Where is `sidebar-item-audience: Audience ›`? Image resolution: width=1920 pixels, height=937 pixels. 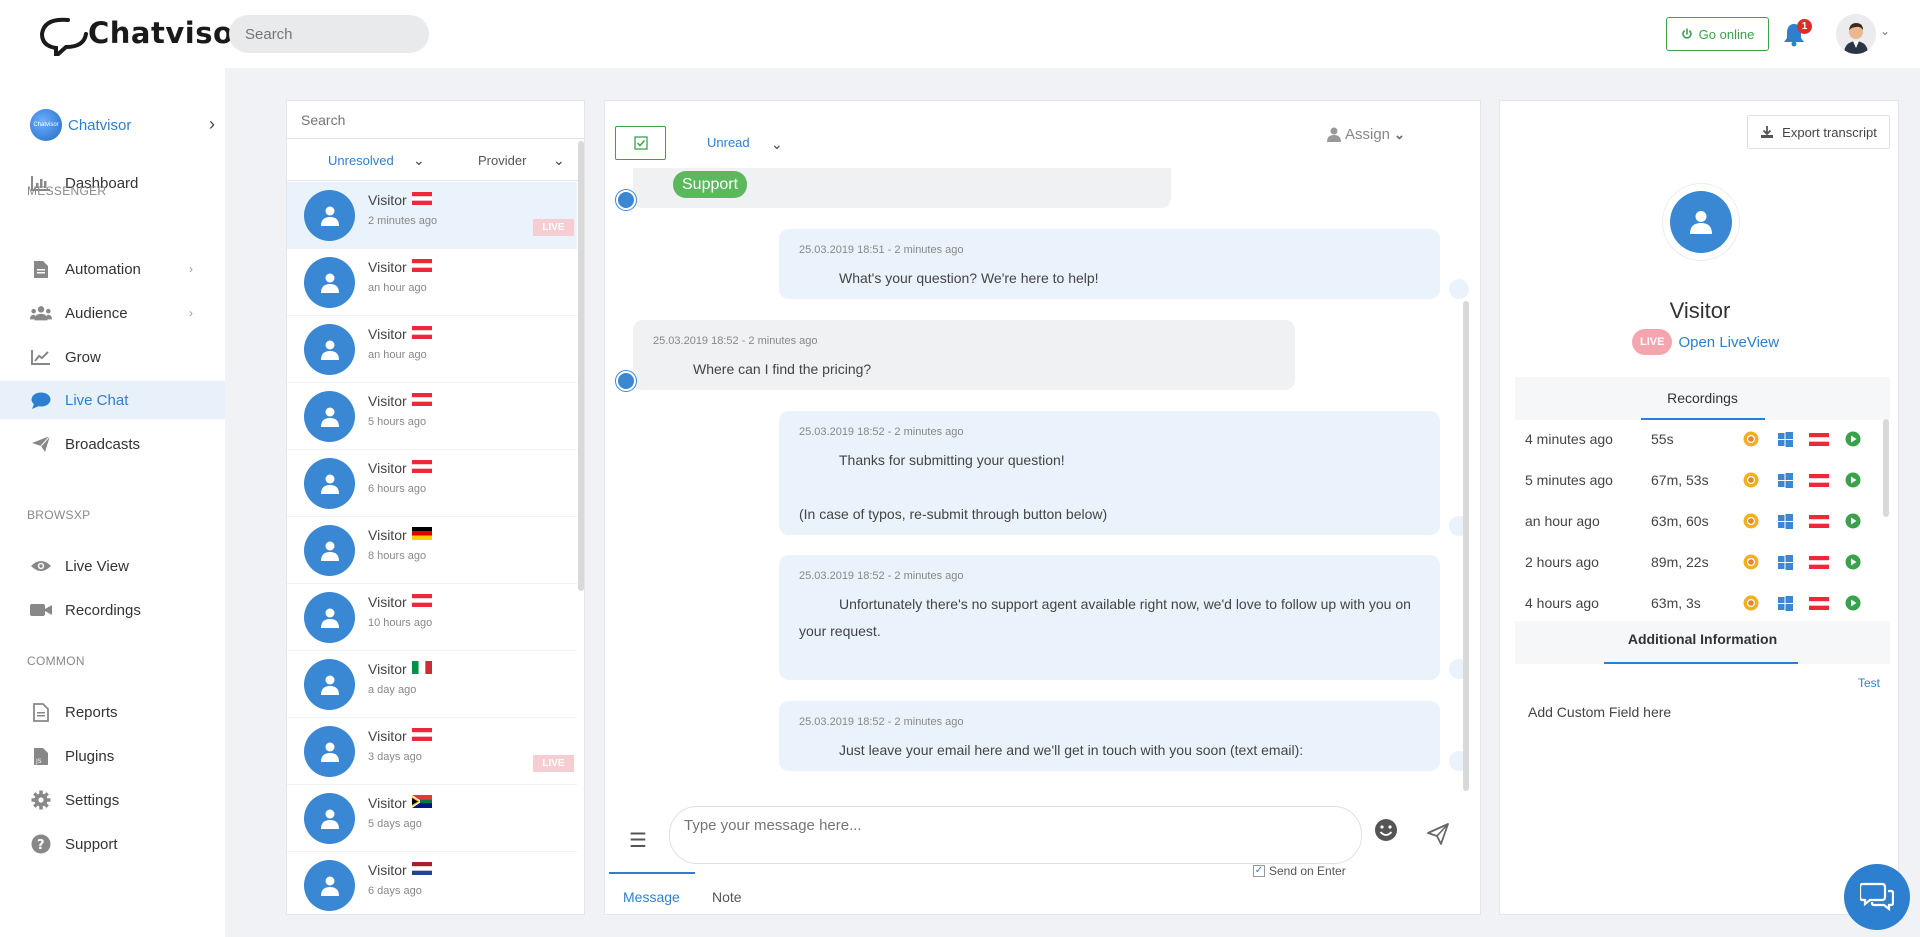 sidebar-item-audience: Audience › is located at coordinates (112, 313).